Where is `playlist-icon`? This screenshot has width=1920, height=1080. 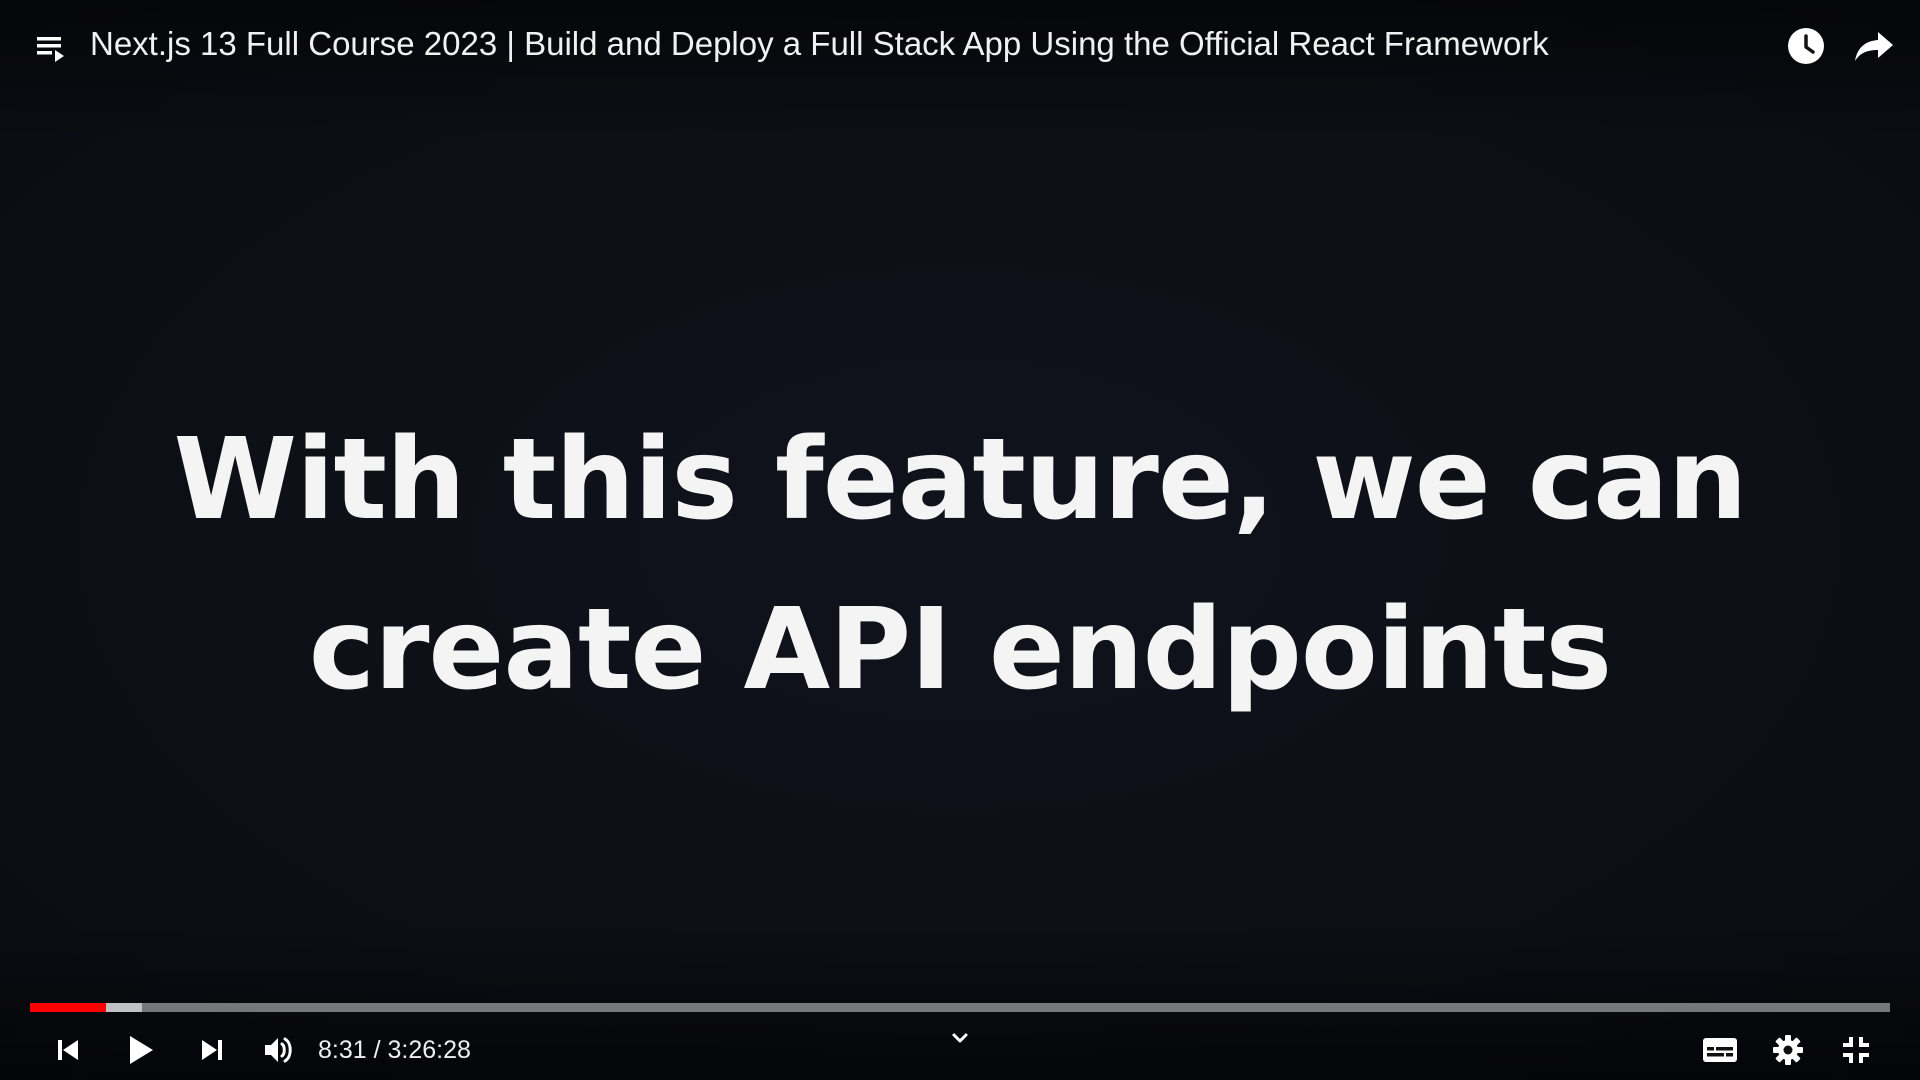
playlist-icon is located at coordinates (50, 48).